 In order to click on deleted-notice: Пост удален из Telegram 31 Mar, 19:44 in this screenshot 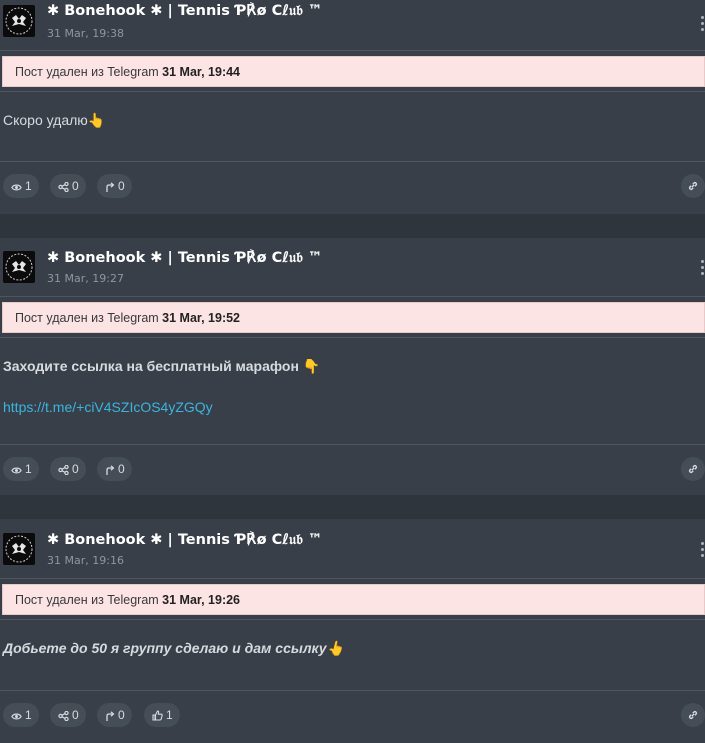, I will do `click(353, 71)`.